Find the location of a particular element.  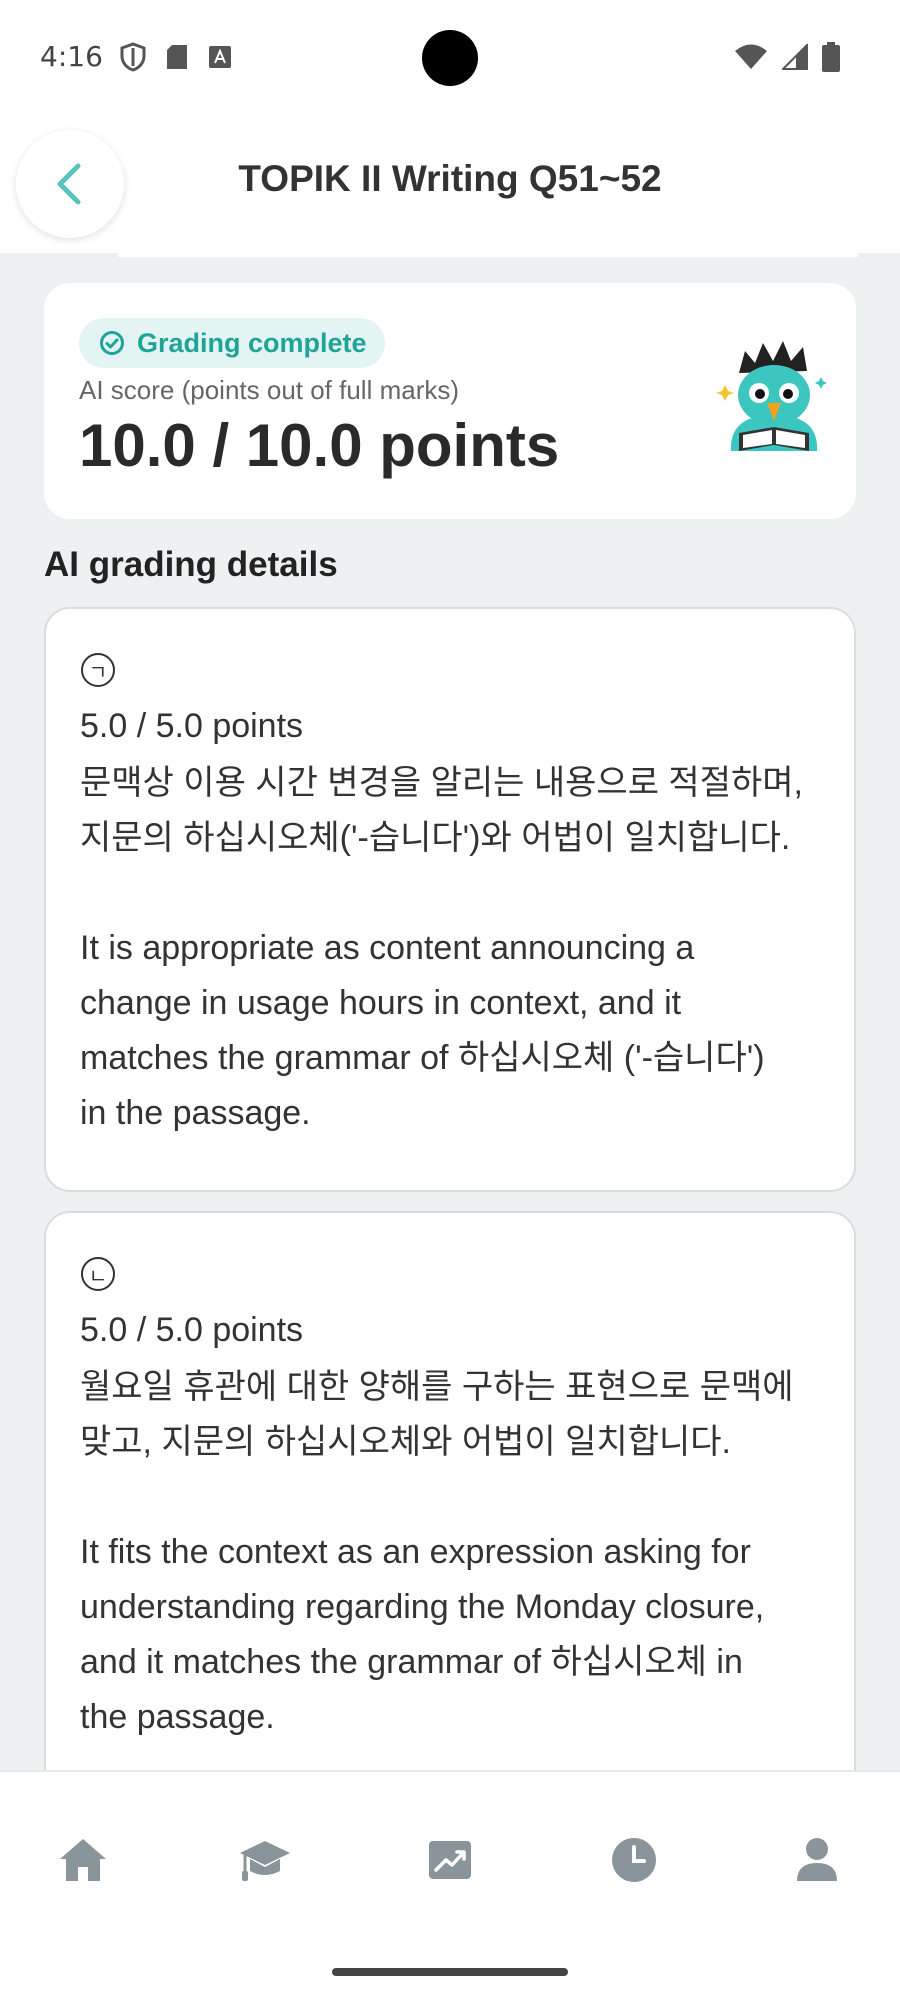

sd-card-icon is located at coordinates (177, 57).